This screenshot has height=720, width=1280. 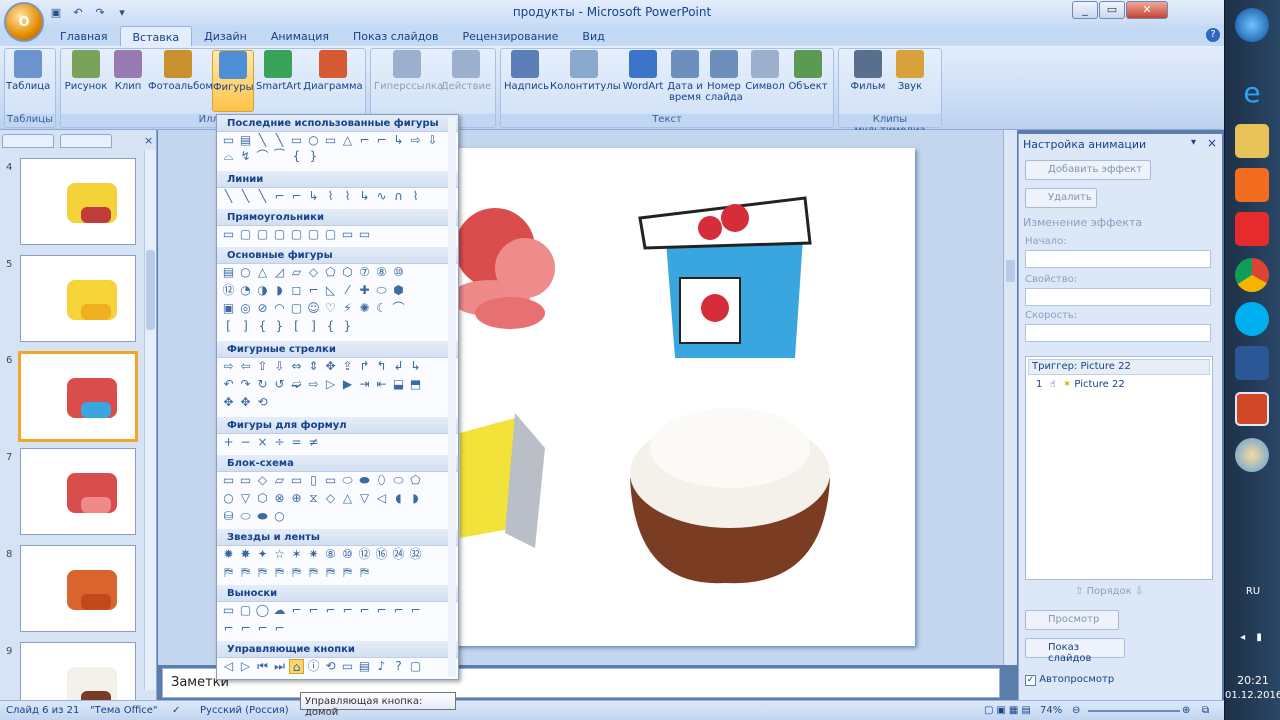 I want to click on shape-option-icon: ◔, so click(x=245, y=290).